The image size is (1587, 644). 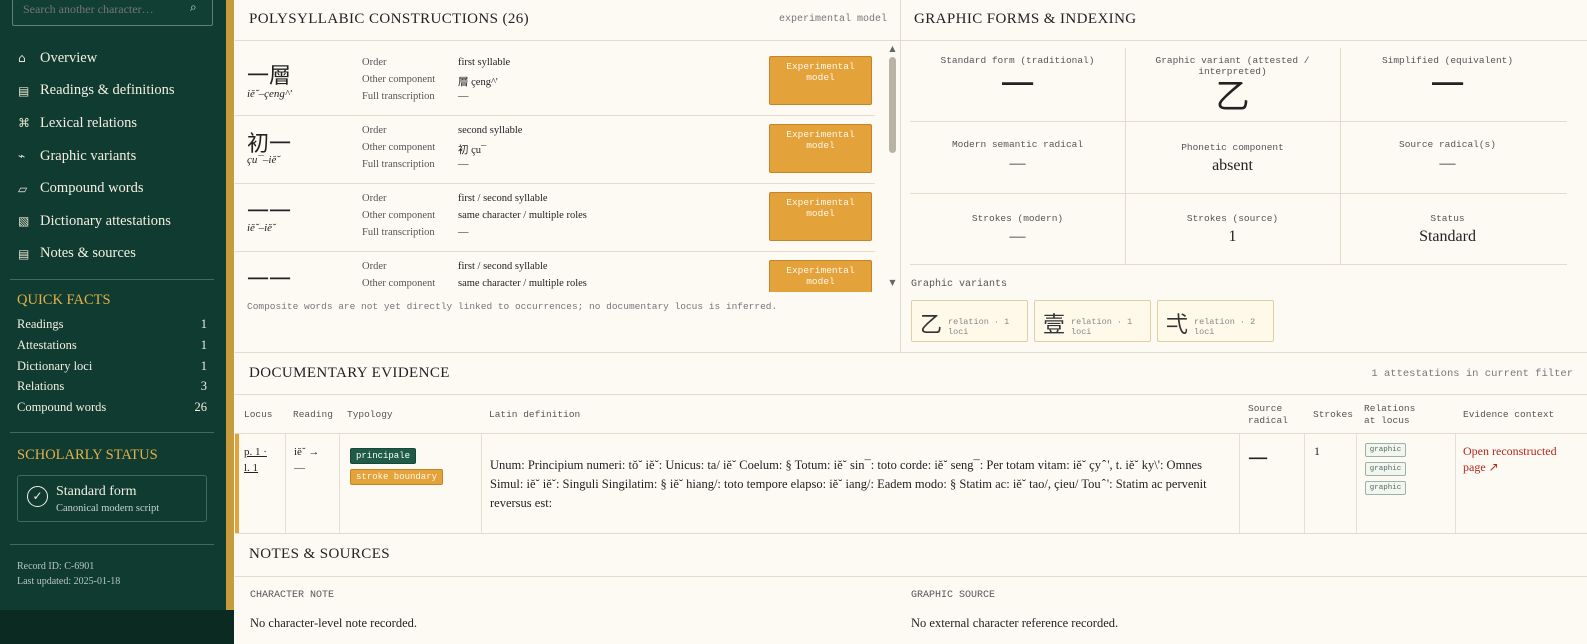 What do you see at coordinates (40, 324) in the screenshot?
I see `quick-fact-label: Readings` at bounding box center [40, 324].